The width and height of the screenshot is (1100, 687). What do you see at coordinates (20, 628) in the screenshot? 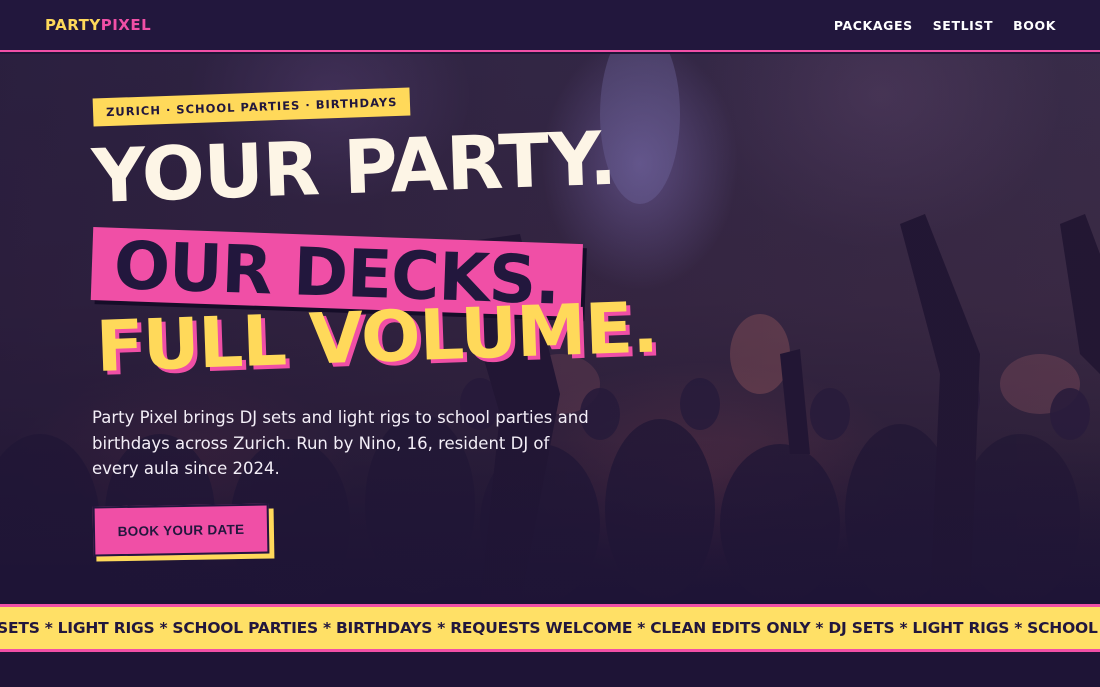
I see `ticker-item: SETS` at bounding box center [20, 628].